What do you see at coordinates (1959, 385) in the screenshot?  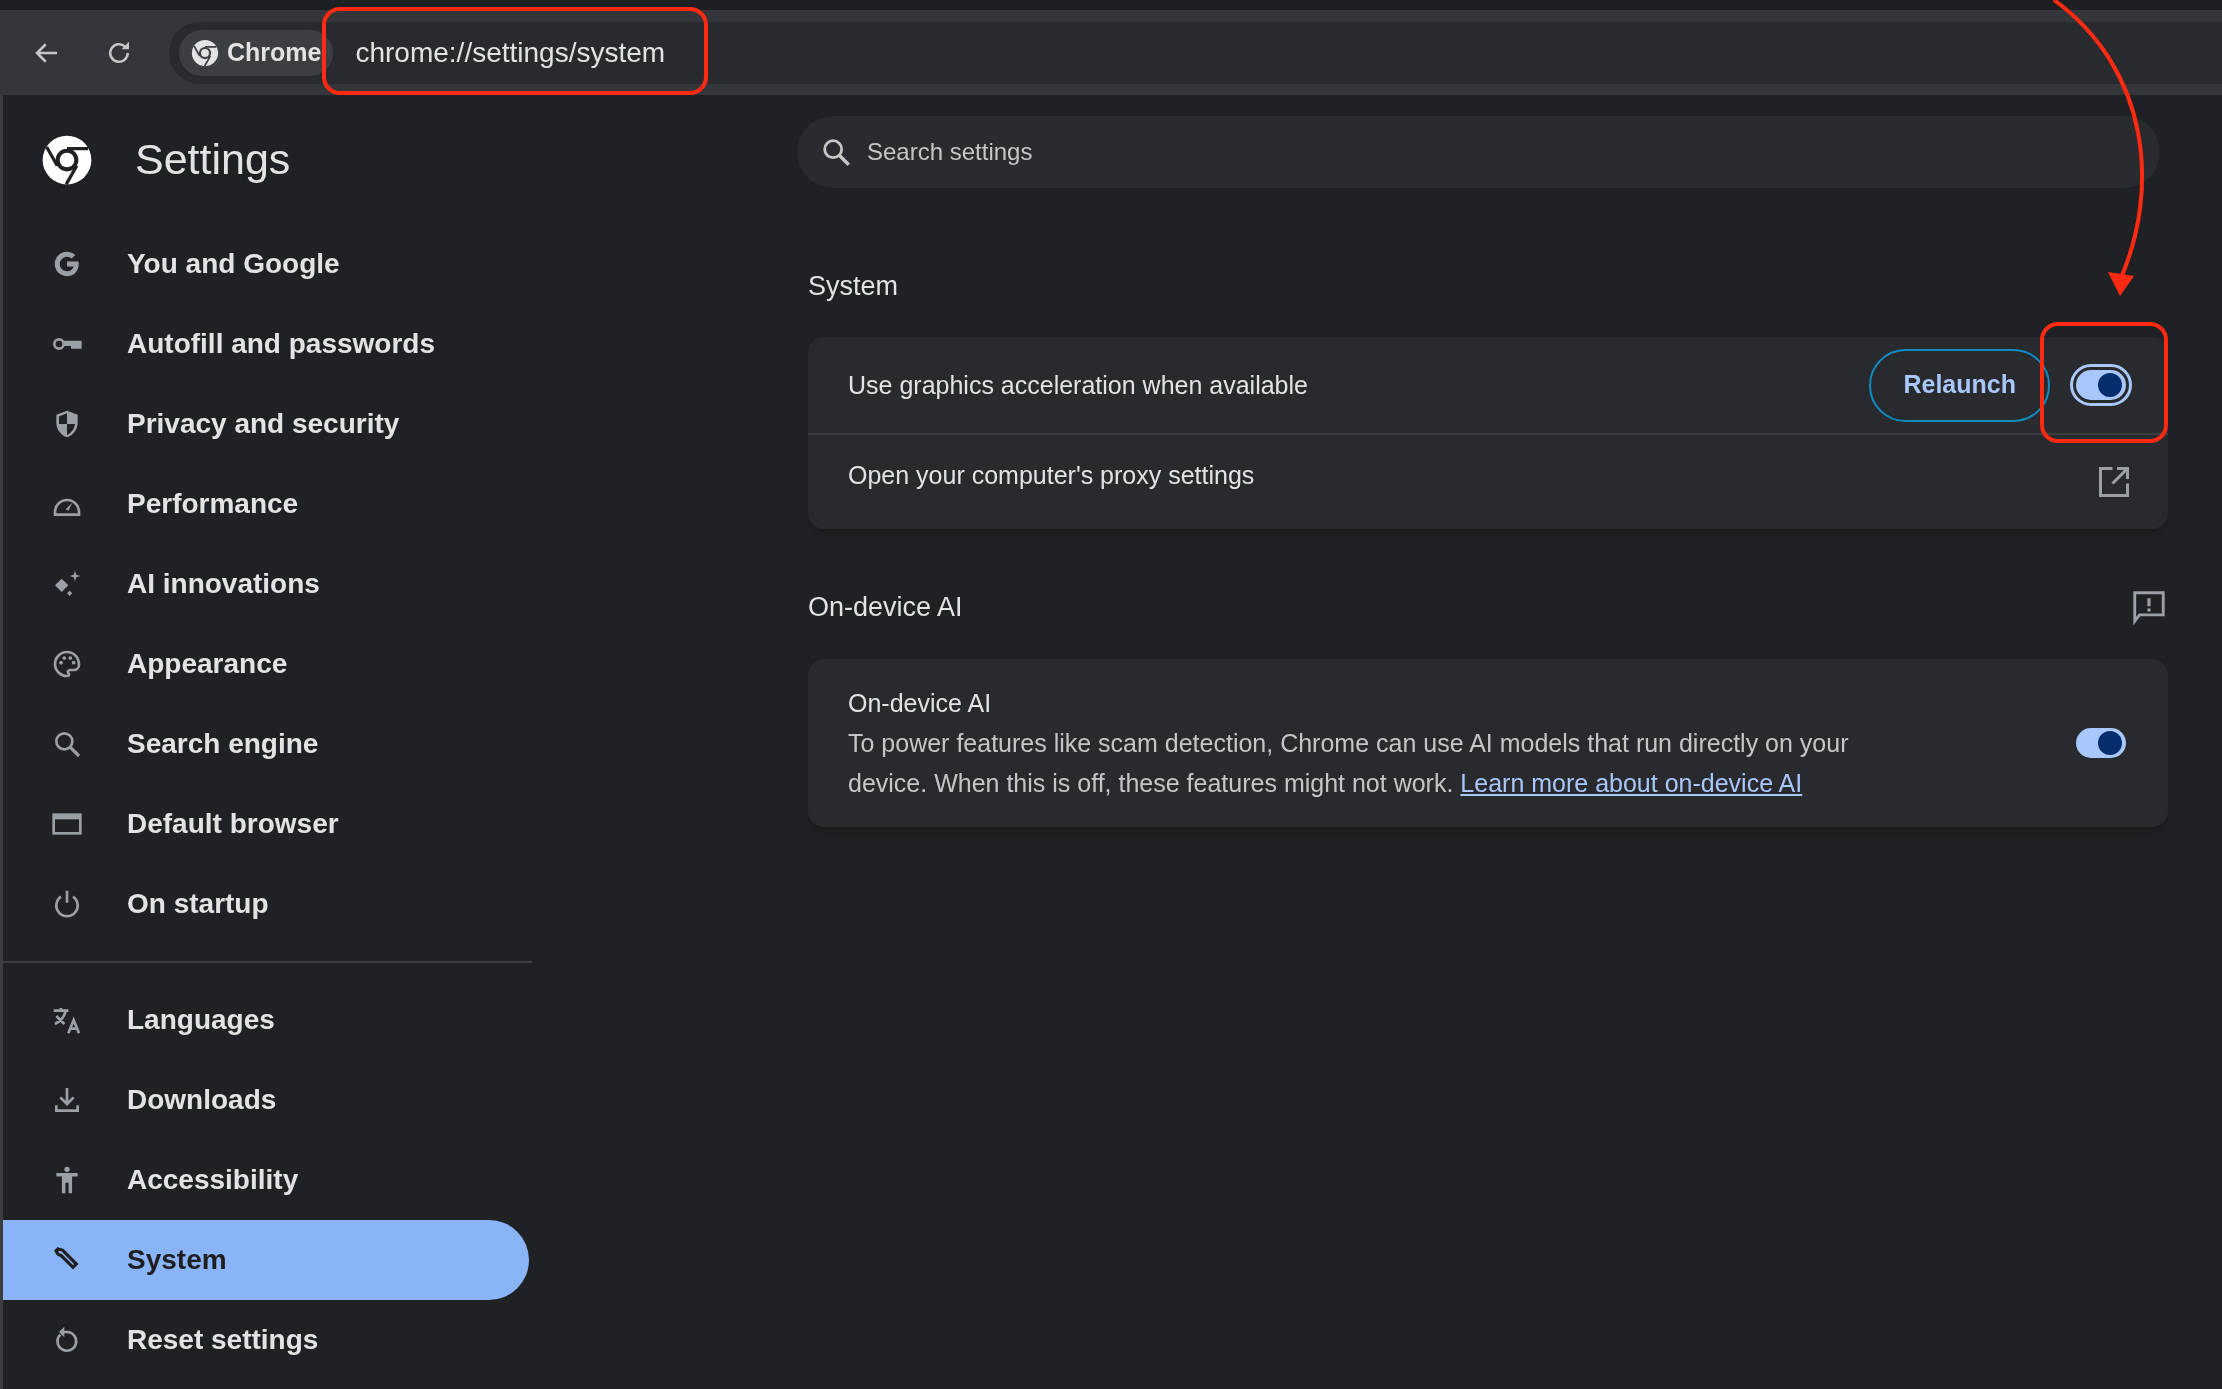 I see `relaunch-button: Relaunch` at bounding box center [1959, 385].